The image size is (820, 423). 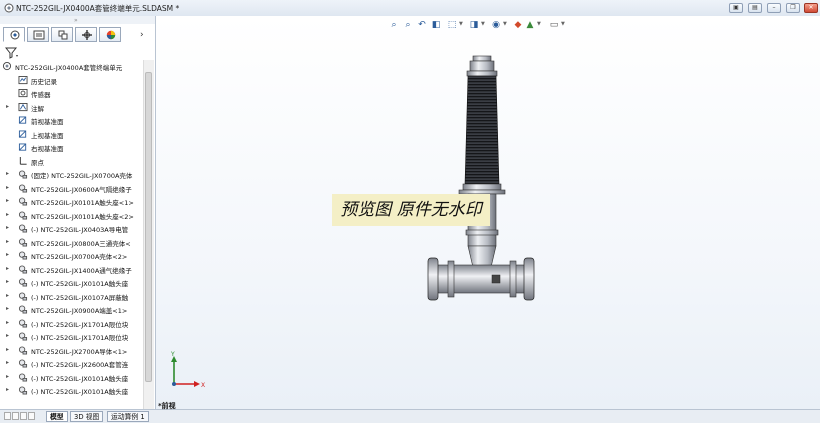 What do you see at coordinates (142, 35) in the screenshot?
I see `chevron-right-icon: ›` at bounding box center [142, 35].